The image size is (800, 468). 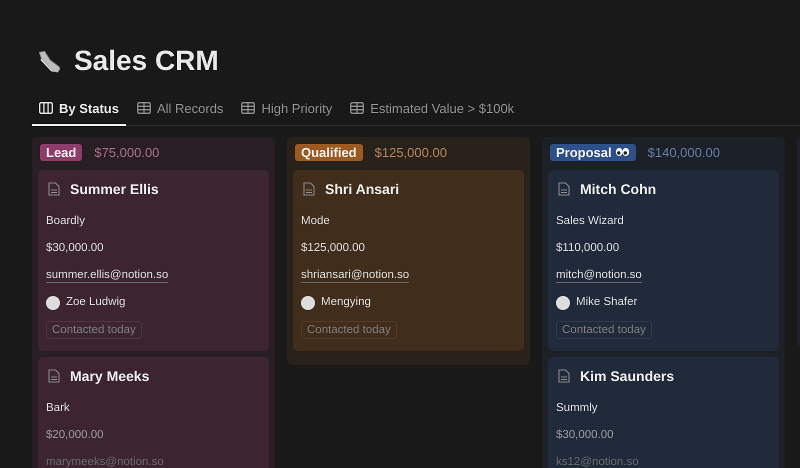 What do you see at coordinates (684, 152) in the screenshot?
I see `column-total: $140,000.00` at bounding box center [684, 152].